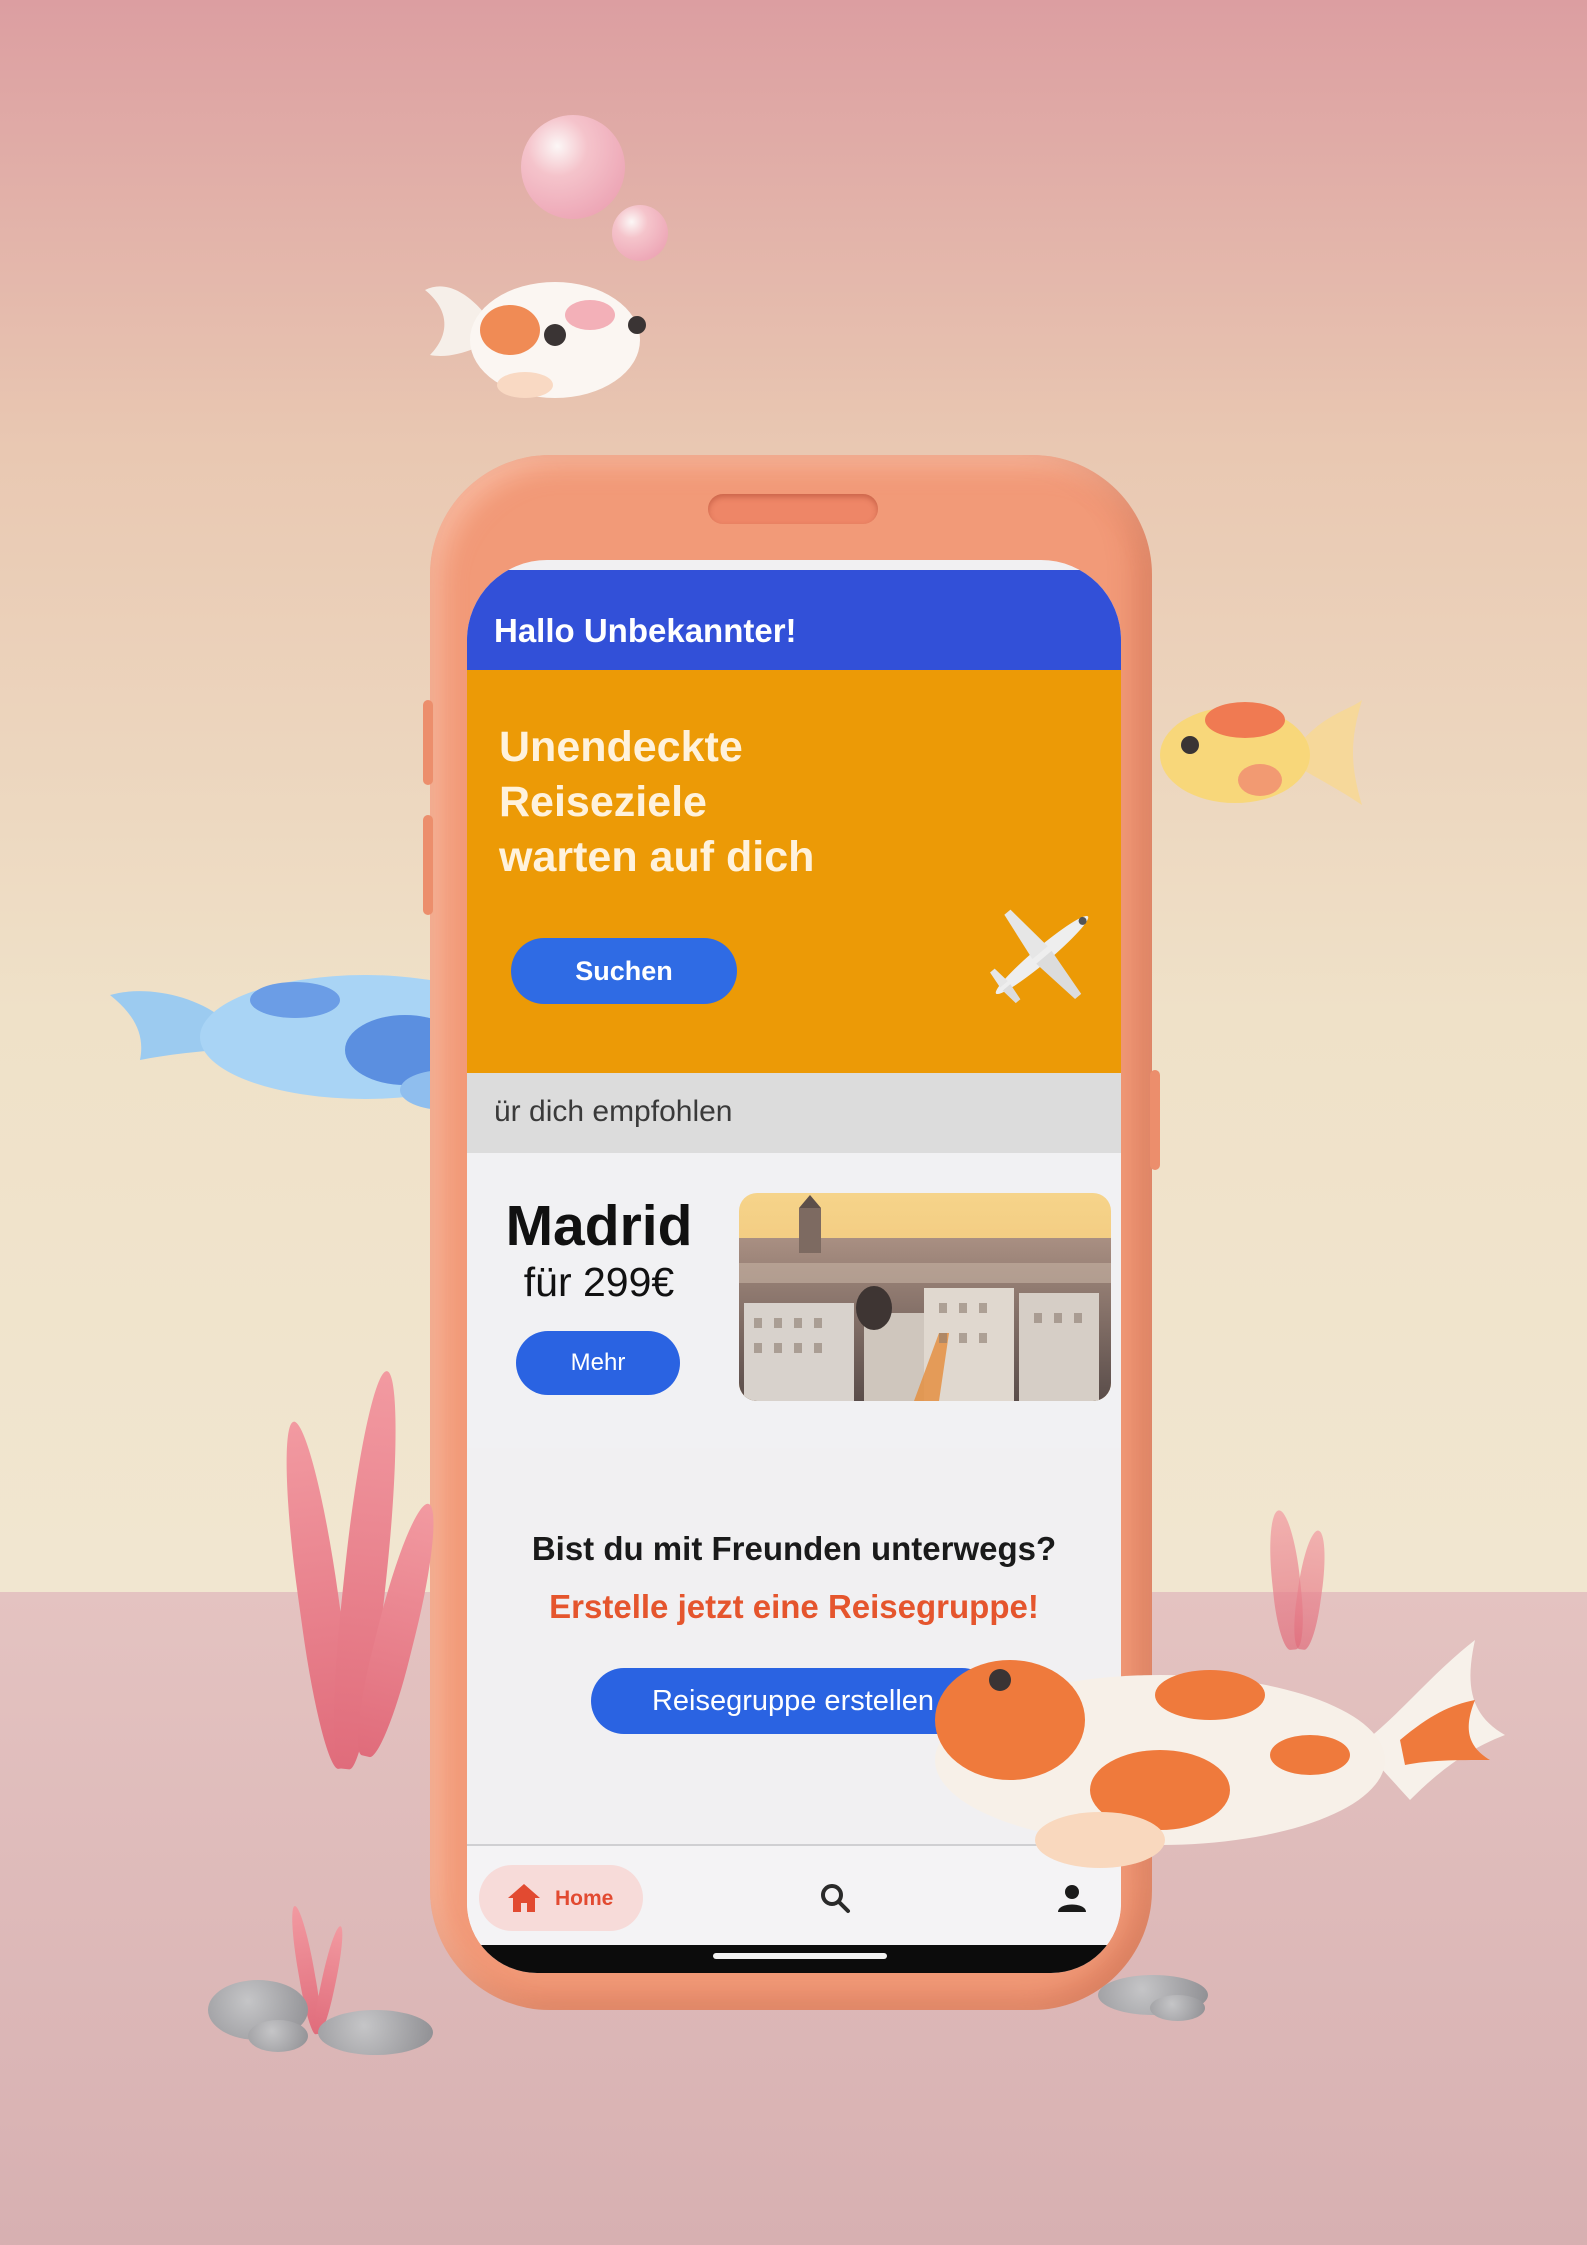 The image size is (1587, 2245). I want to click on nav-home-label: Home, so click(584, 1898).